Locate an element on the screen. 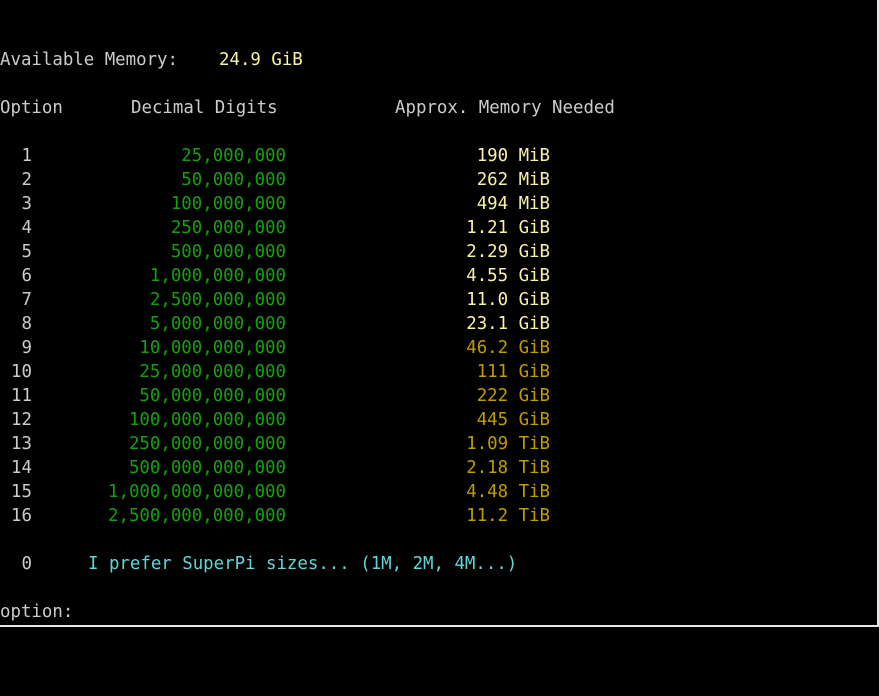 The image size is (879, 696). available-memory-line: Available Memory: 24.9 GiB is located at coordinates (151, 60).